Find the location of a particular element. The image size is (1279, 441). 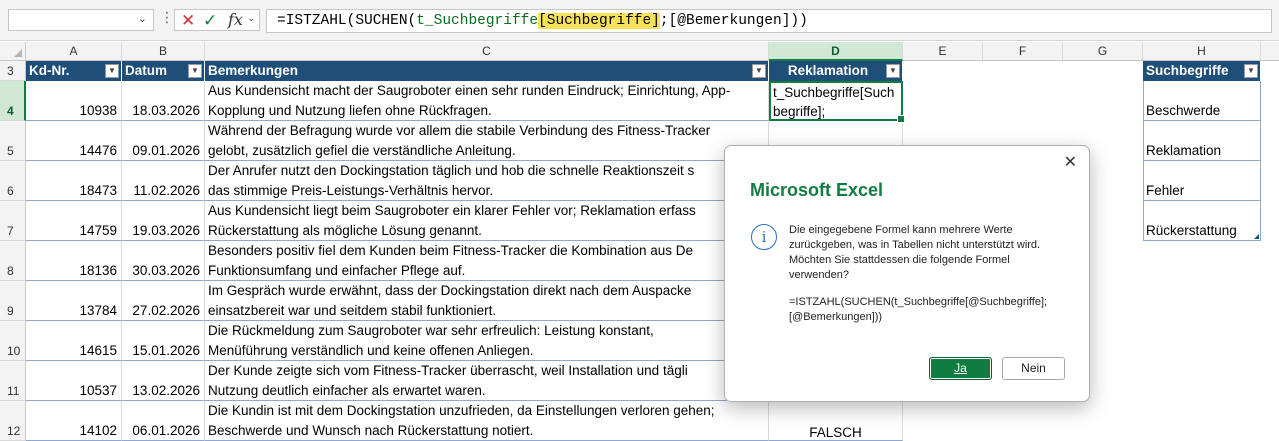

close-icon: ✕ is located at coordinates (1070, 162).